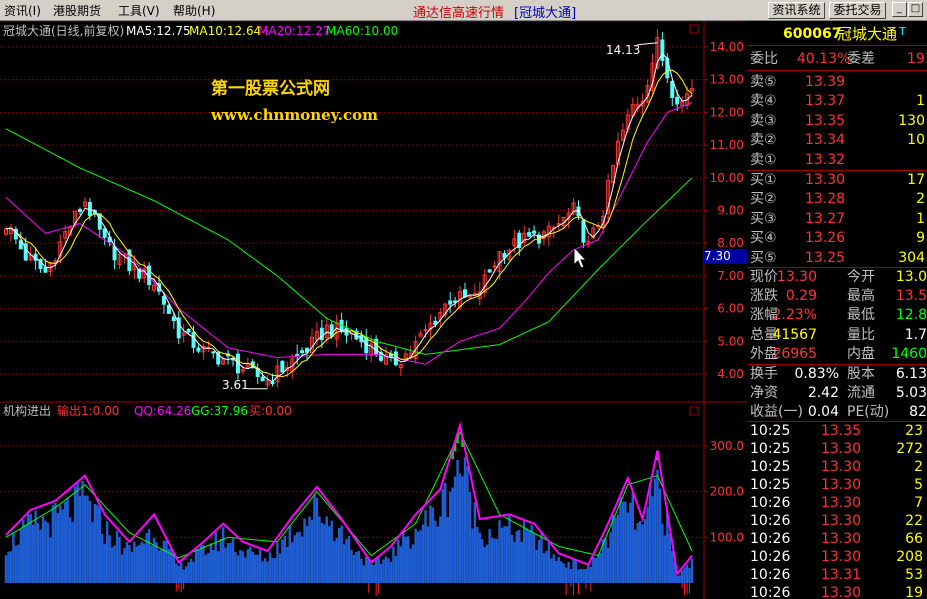 The image size is (927, 599). What do you see at coordinates (235, 385) in the screenshot?
I see `low-price-label: 3.61` at bounding box center [235, 385].